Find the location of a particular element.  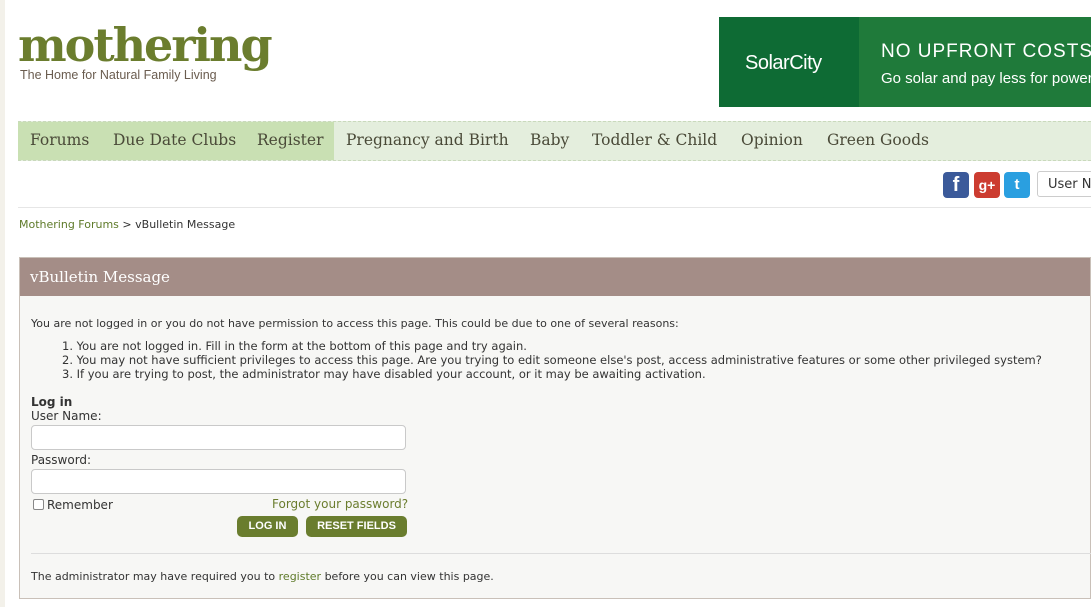

google-plus-icon: g+ is located at coordinates (987, 185).